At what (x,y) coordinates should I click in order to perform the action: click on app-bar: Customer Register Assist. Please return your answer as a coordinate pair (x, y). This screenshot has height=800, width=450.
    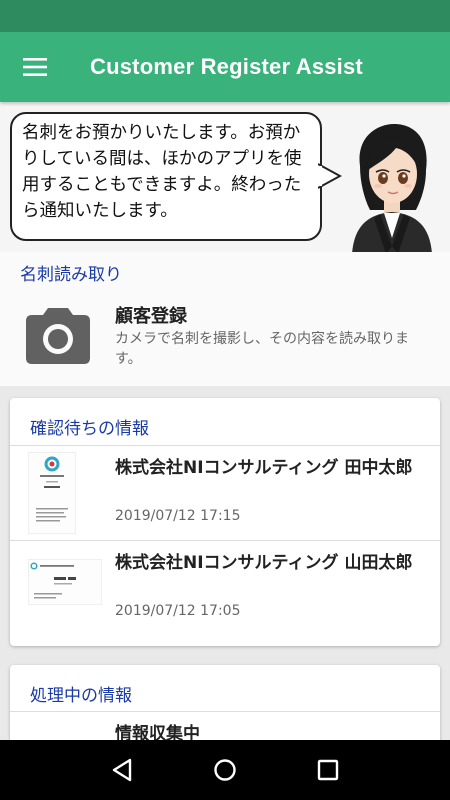
    Looking at the image, I should click on (225, 67).